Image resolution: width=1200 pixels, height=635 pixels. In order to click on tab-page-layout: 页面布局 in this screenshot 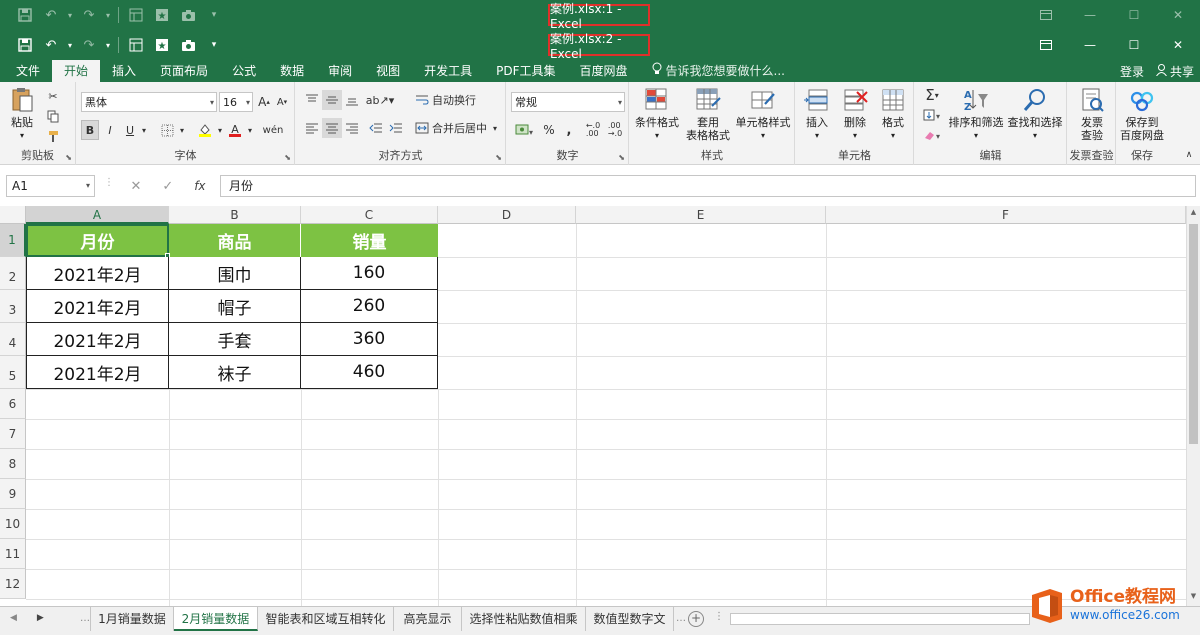, I will do `click(184, 71)`.